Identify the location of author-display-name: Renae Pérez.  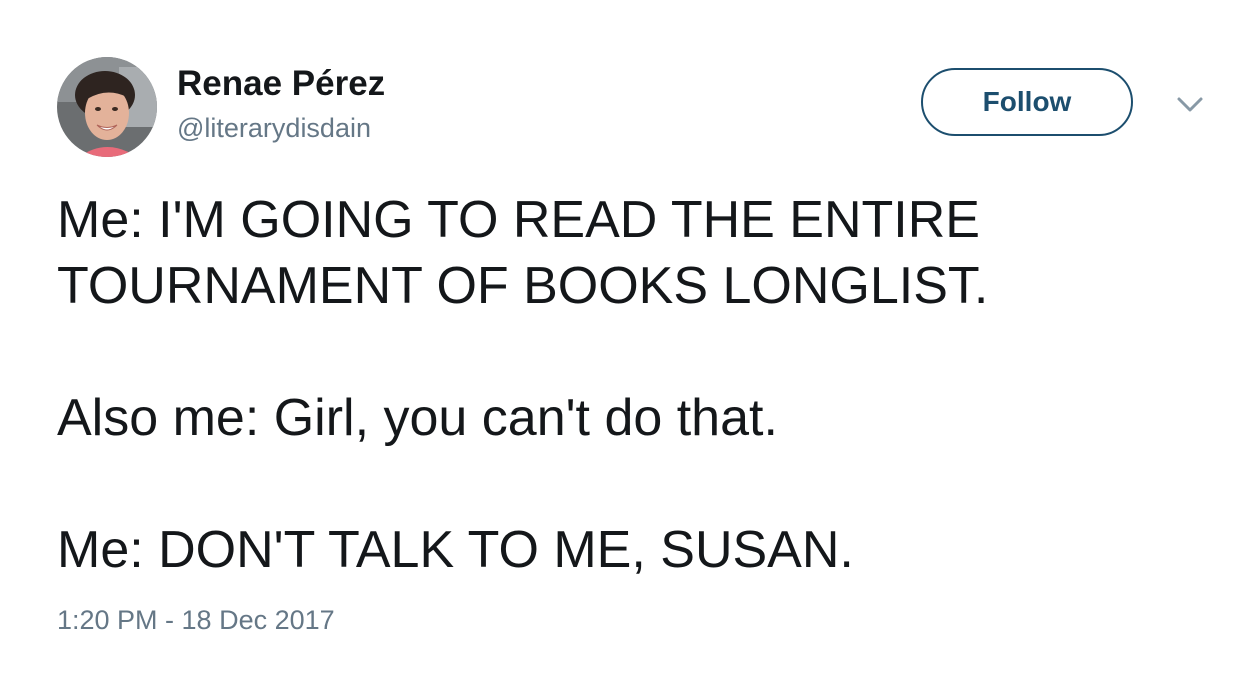
(281, 84).